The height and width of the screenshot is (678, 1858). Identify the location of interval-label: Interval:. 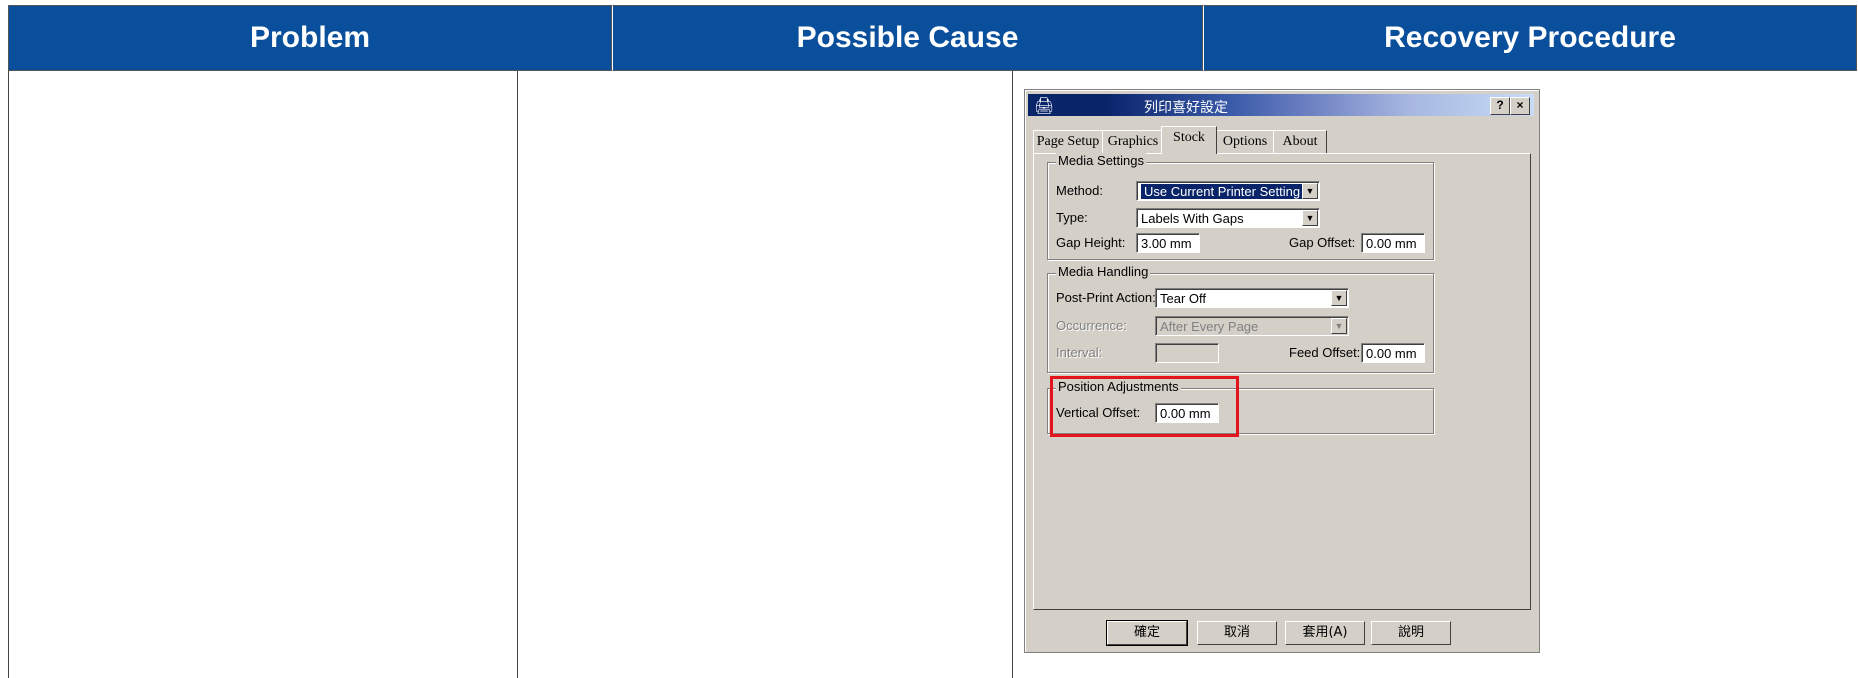
(1079, 352).